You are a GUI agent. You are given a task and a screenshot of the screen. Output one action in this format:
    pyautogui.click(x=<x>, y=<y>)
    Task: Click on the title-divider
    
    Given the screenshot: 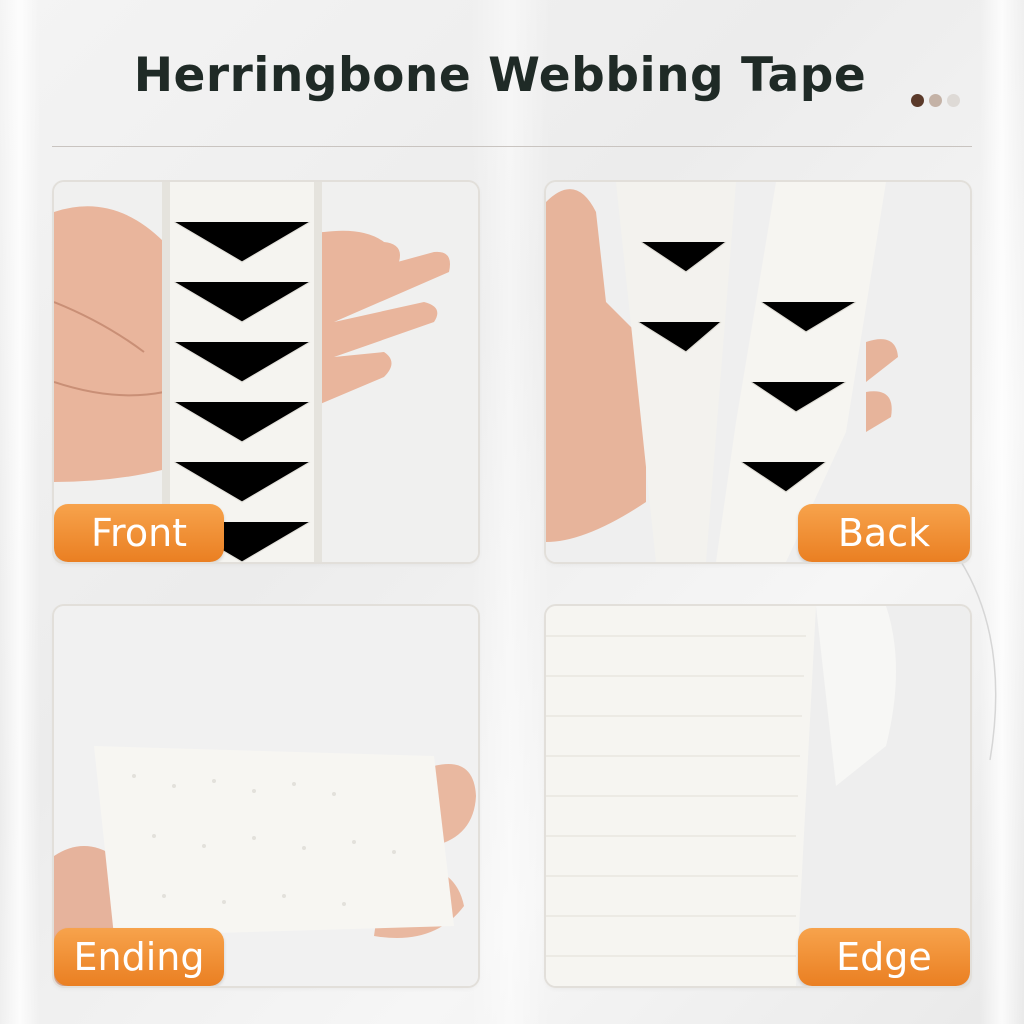 What is the action you would take?
    pyautogui.click(x=512, y=146)
    